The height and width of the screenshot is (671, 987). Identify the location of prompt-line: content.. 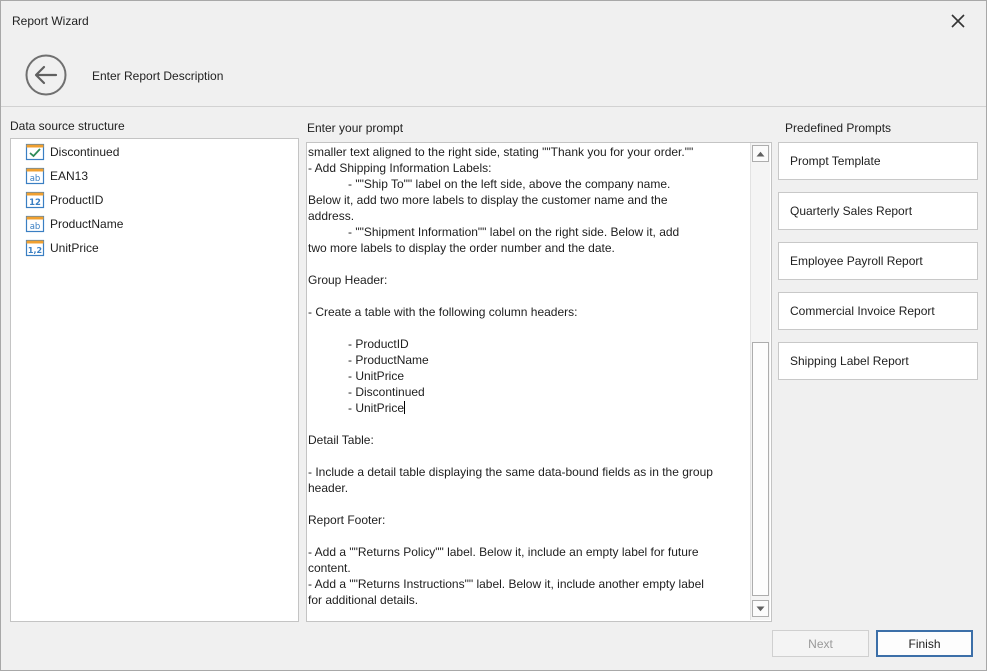
(329, 568).